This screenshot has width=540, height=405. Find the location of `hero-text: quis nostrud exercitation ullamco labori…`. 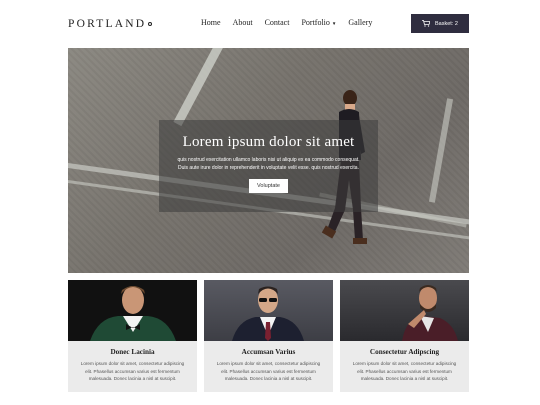

hero-text: quis nostrud exercitation ullamco labori… is located at coordinates (268, 164).